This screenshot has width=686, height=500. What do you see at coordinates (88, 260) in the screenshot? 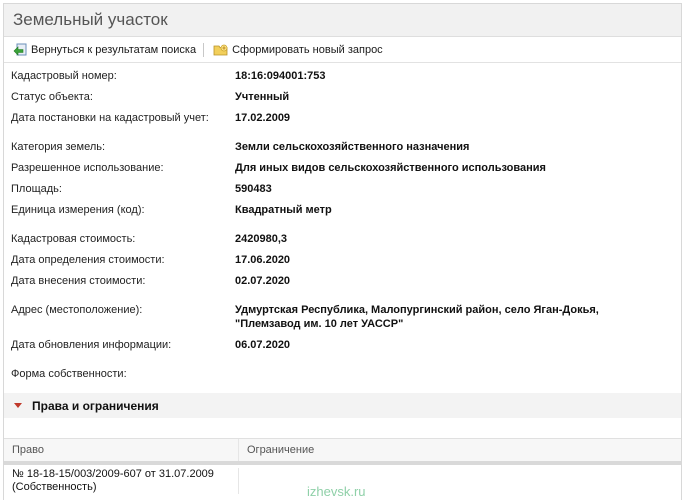
I see `property-label: Дата определения стоимости:` at bounding box center [88, 260].